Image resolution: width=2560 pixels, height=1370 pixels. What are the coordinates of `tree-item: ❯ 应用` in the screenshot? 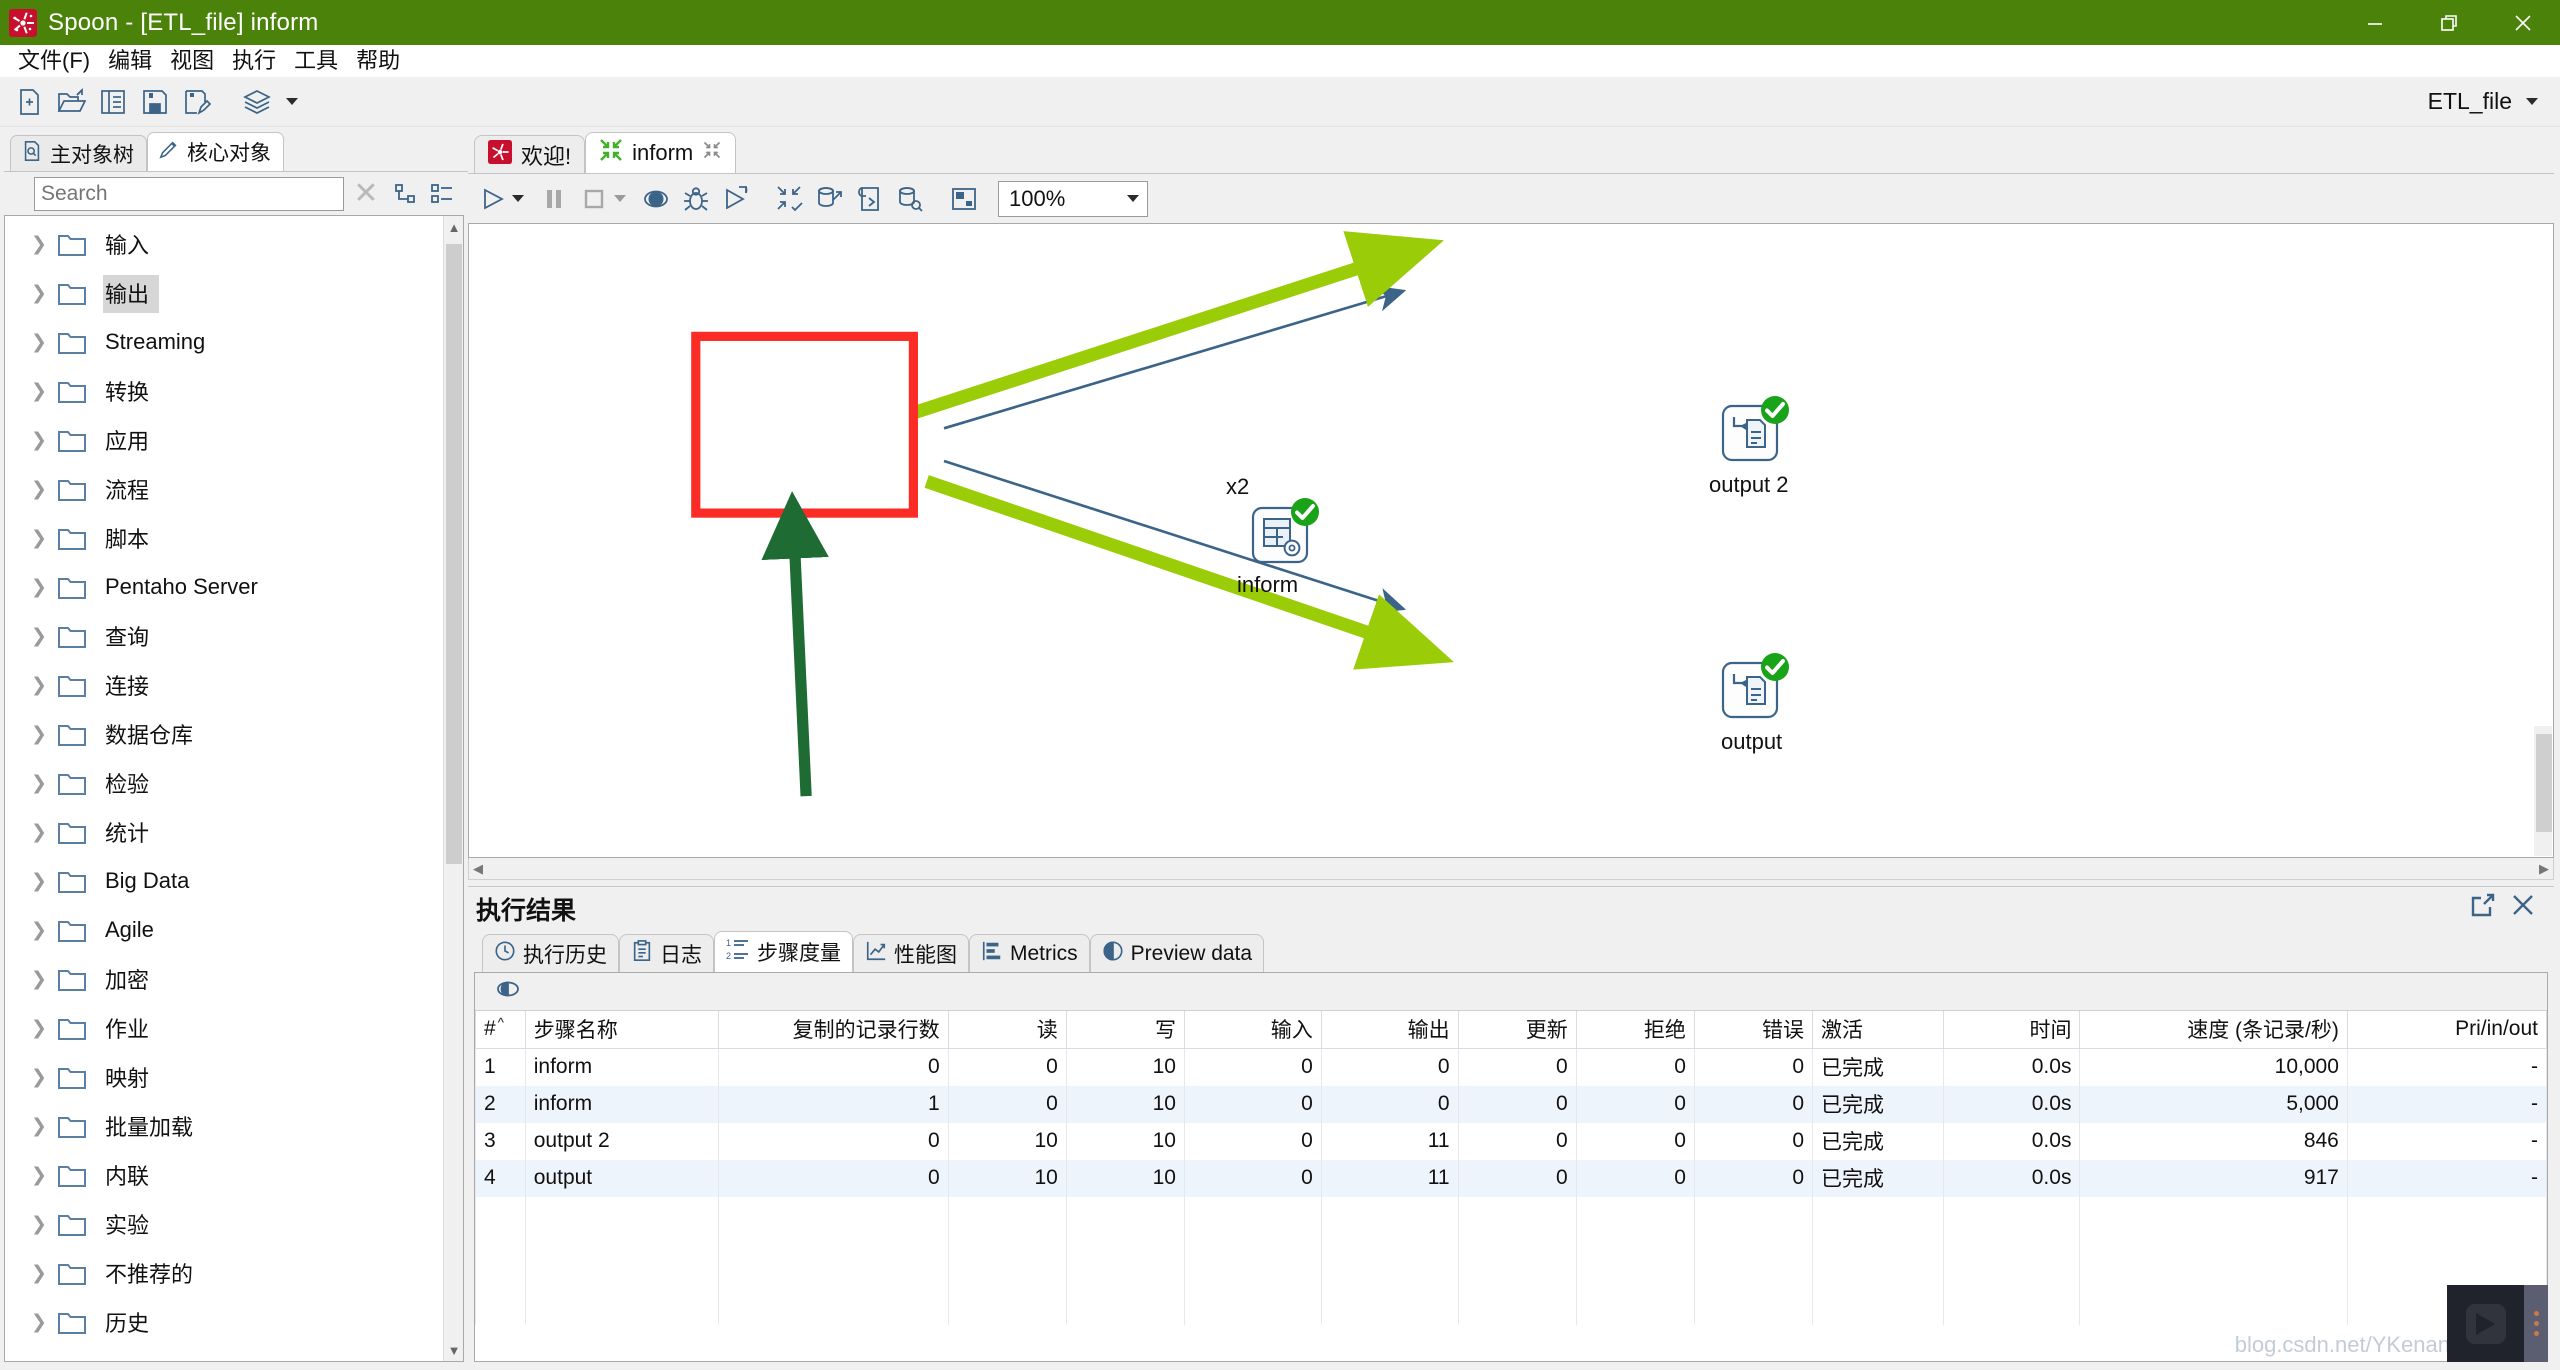 It's located at (234, 440).